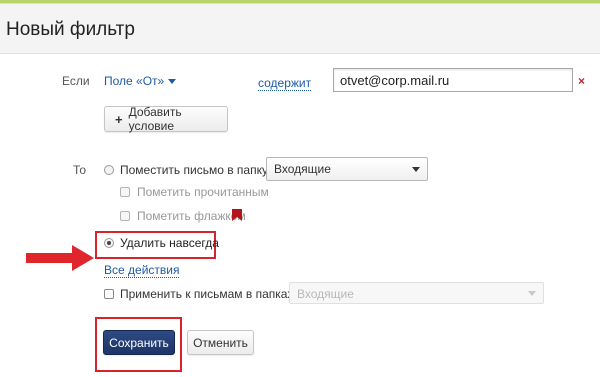  Describe the element at coordinates (347, 169) in the screenshot. I see `folder-select: Входящие` at that location.